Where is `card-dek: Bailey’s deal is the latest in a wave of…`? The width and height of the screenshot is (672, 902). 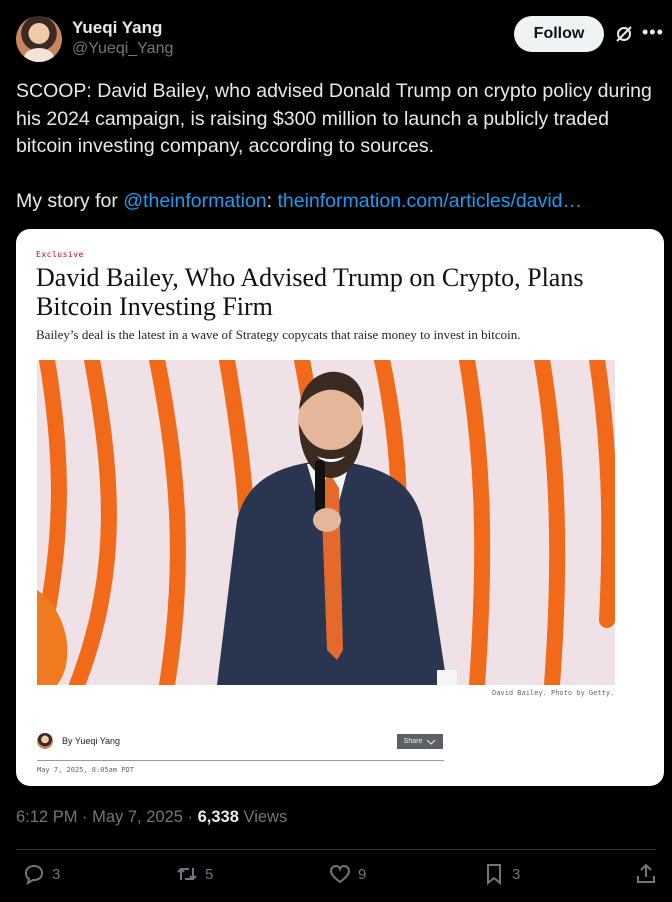
card-dek: Bailey’s deal is the latest in a wave of… is located at coordinates (278, 334).